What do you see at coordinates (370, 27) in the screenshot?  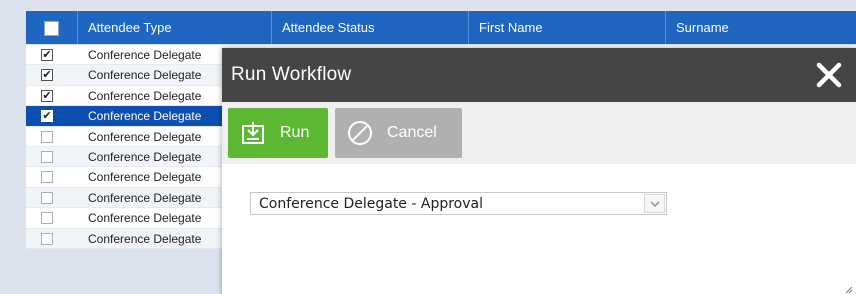 I see `column-header-attendee-status: Attendee Status` at bounding box center [370, 27].